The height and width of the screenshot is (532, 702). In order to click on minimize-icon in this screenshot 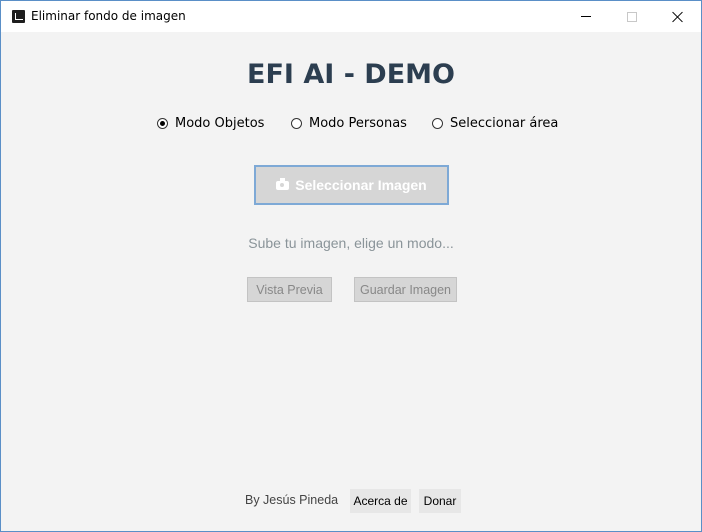, I will do `click(586, 16)`.